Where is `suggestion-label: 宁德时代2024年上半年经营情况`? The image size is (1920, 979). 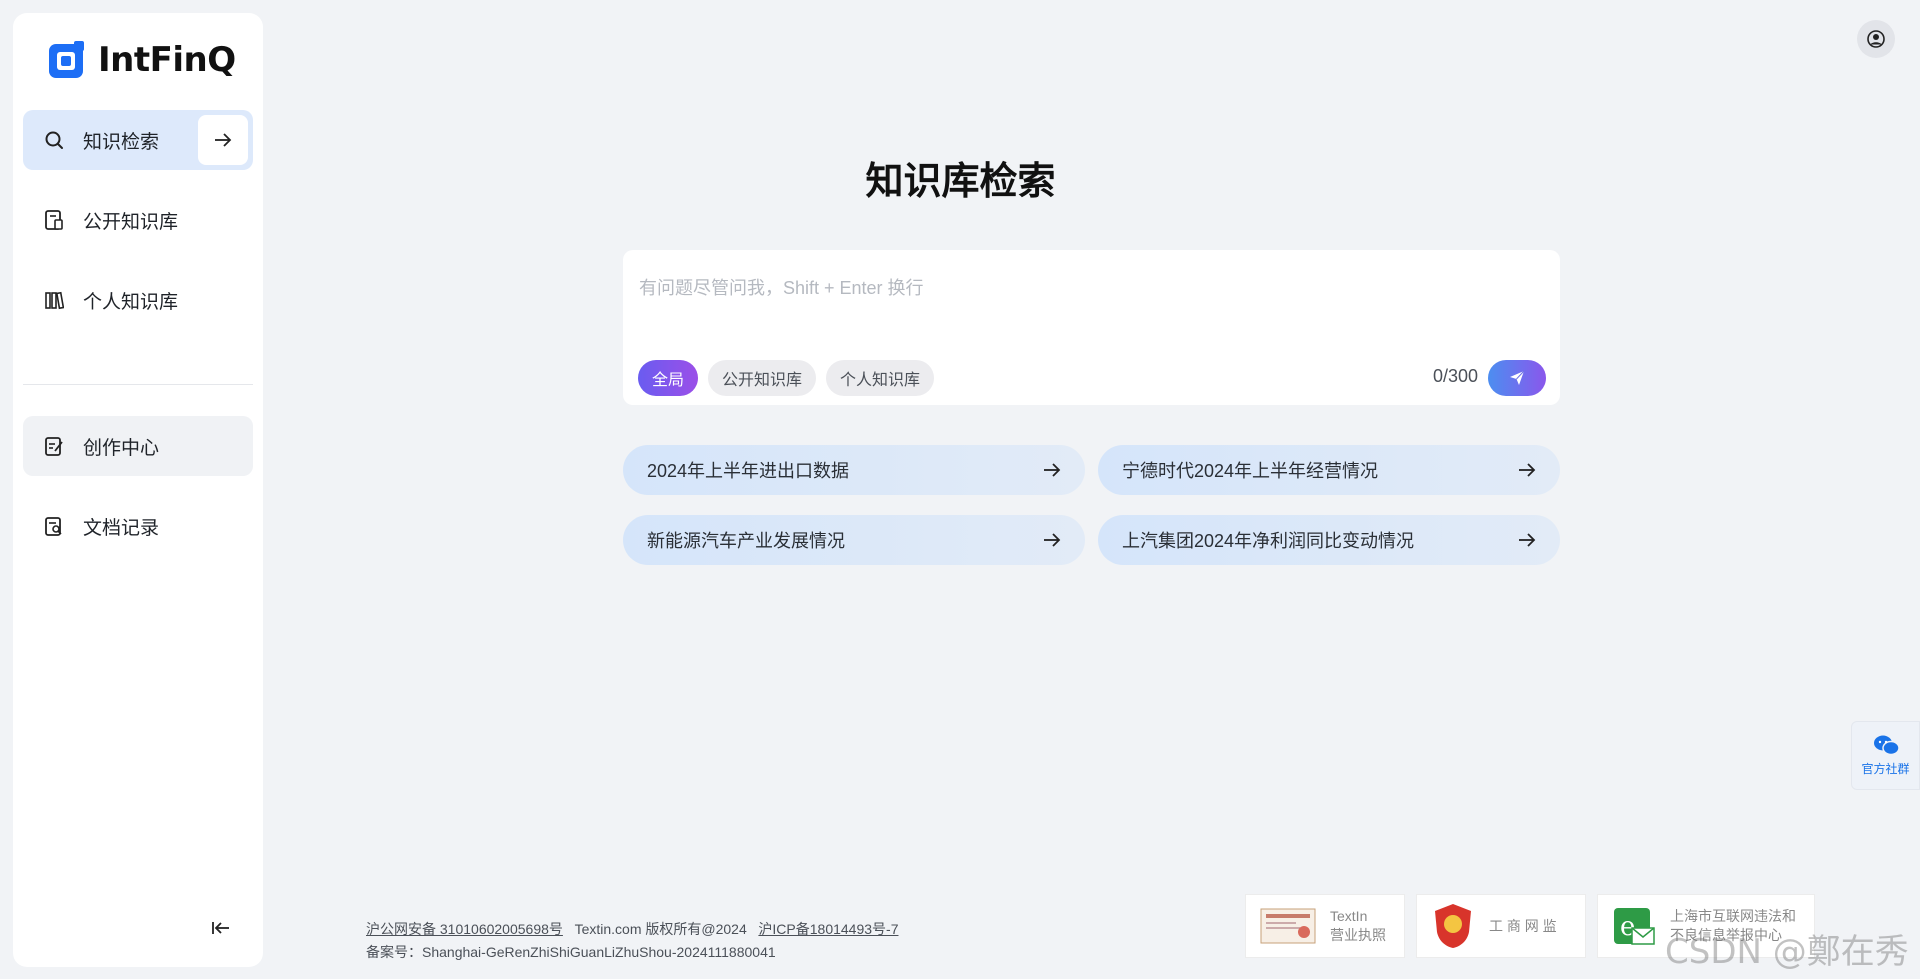 suggestion-label: 宁德时代2024年上半年经营情况 is located at coordinates (1250, 471).